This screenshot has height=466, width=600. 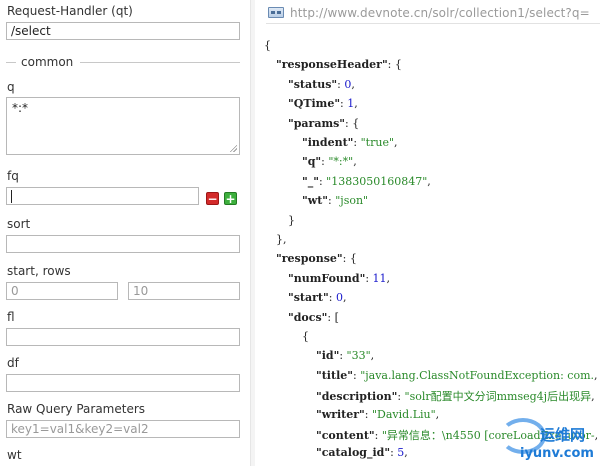 What do you see at coordinates (20, 108) in the screenshot?
I see `q-value: *:*` at bounding box center [20, 108].